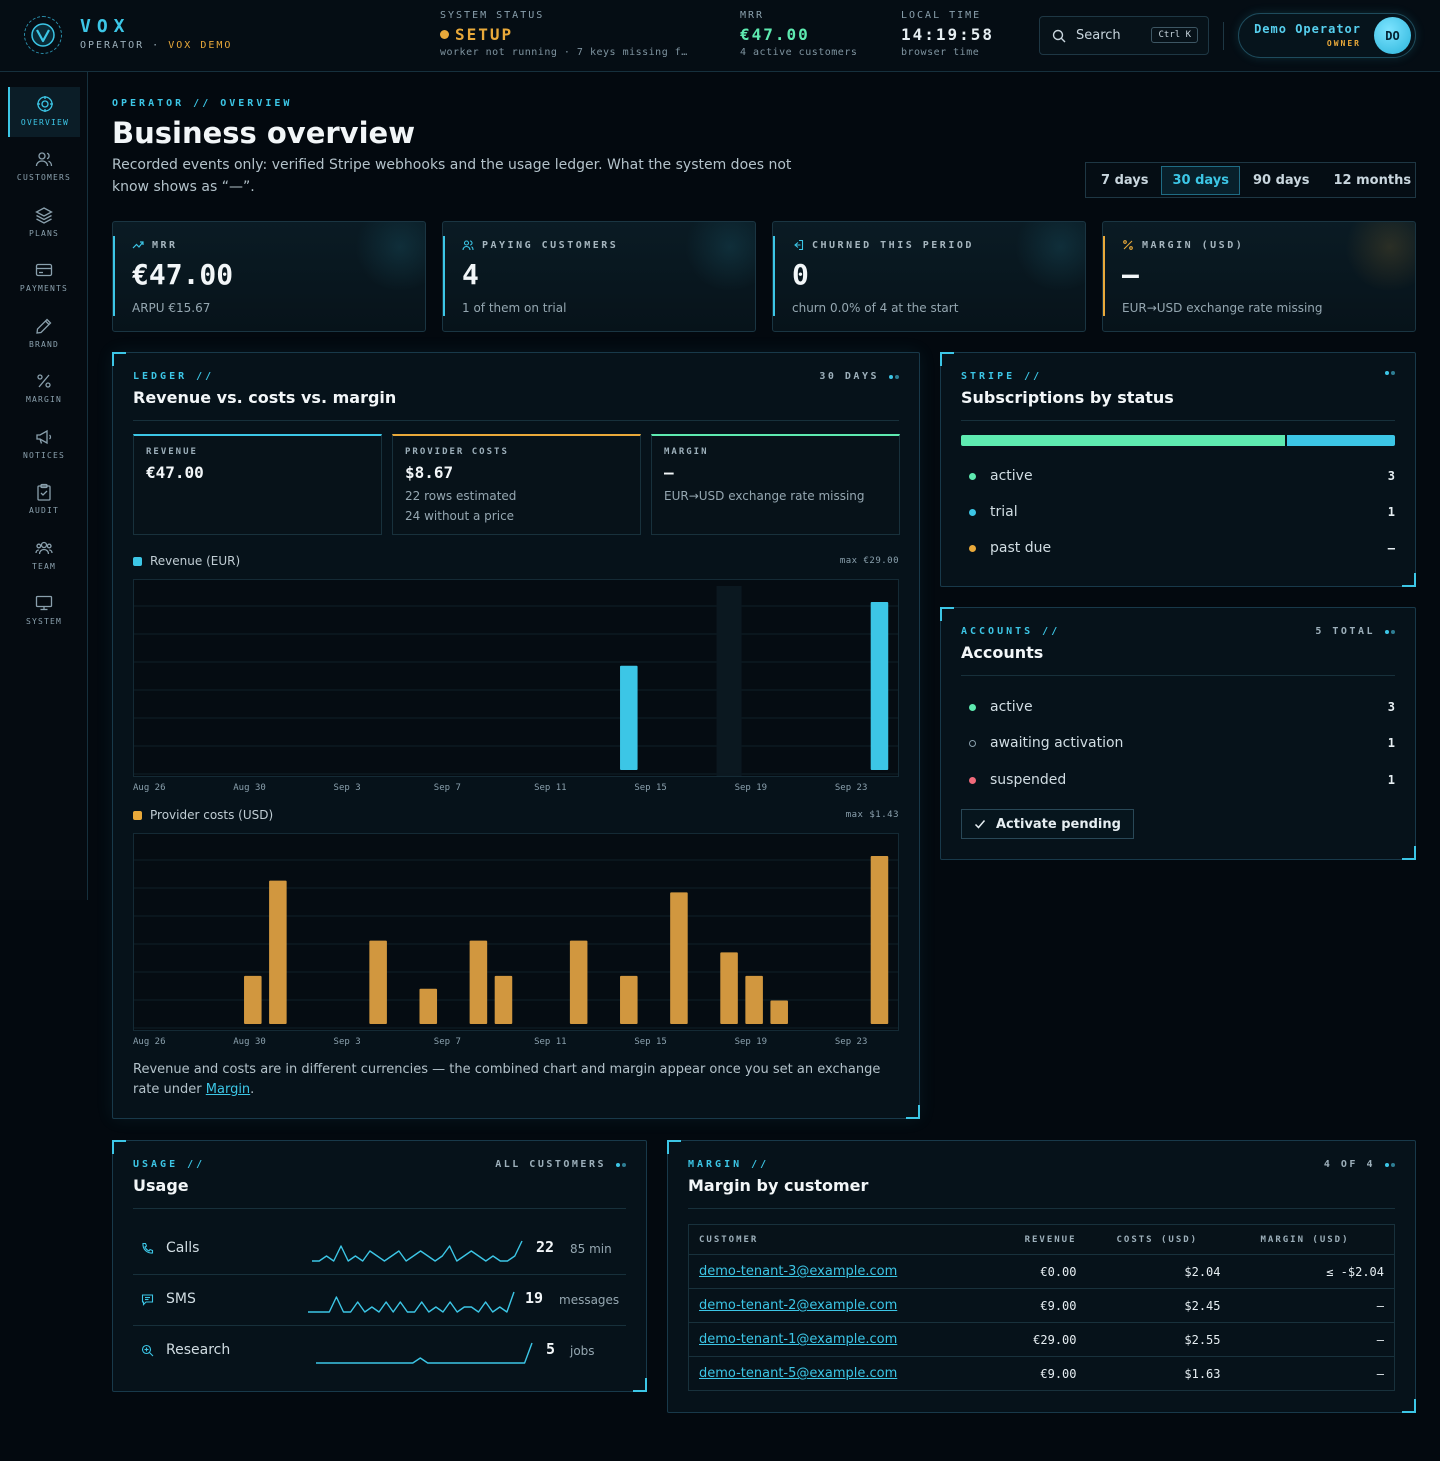 The height and width of the screenshot is (1461, 1440). Describe the element at coordinates (1178, 780) in the screenshot. I see `account-status-suspended: suspended 1` at that location.